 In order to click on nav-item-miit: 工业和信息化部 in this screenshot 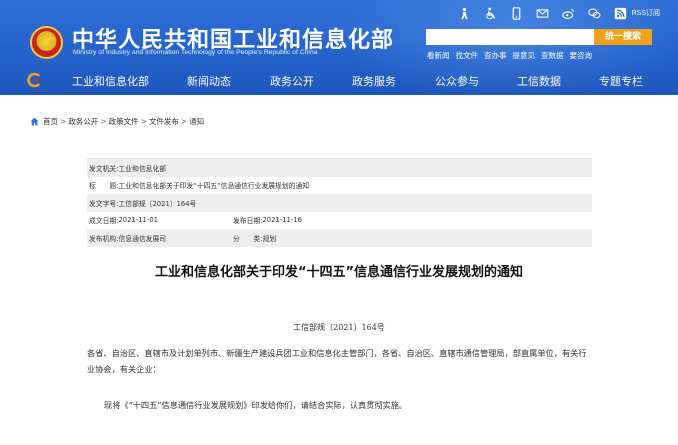, I will do `click(110, 81)`.